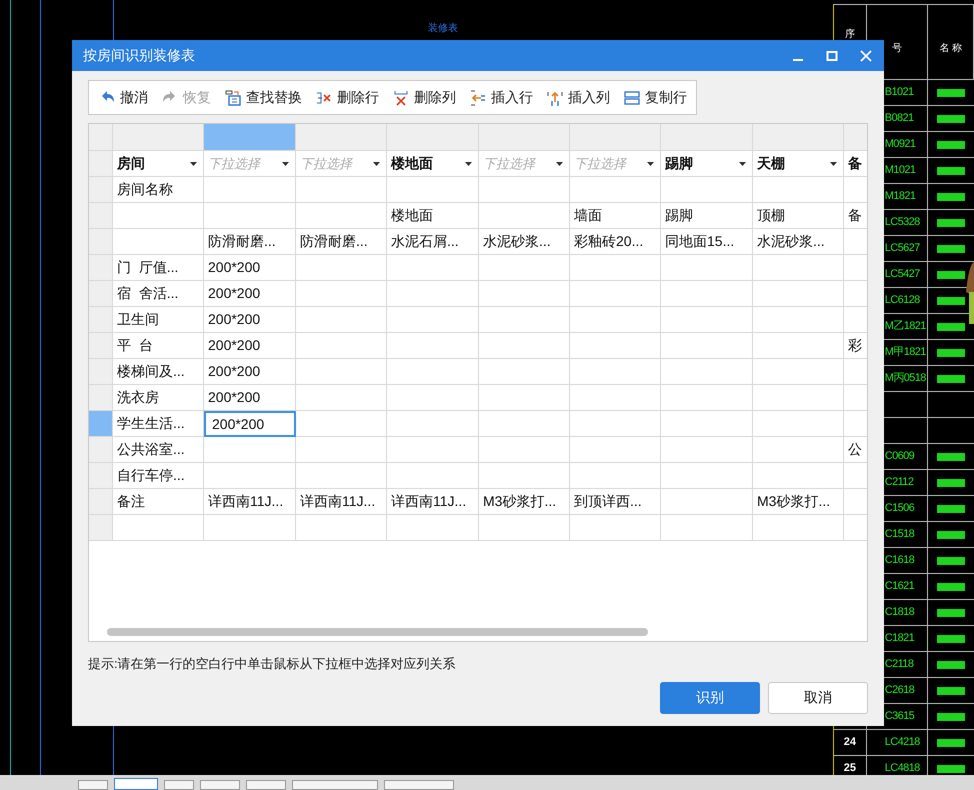 The image size is (974, 790). I want to click on toolbar-button: 插入行, so click(501, 98).